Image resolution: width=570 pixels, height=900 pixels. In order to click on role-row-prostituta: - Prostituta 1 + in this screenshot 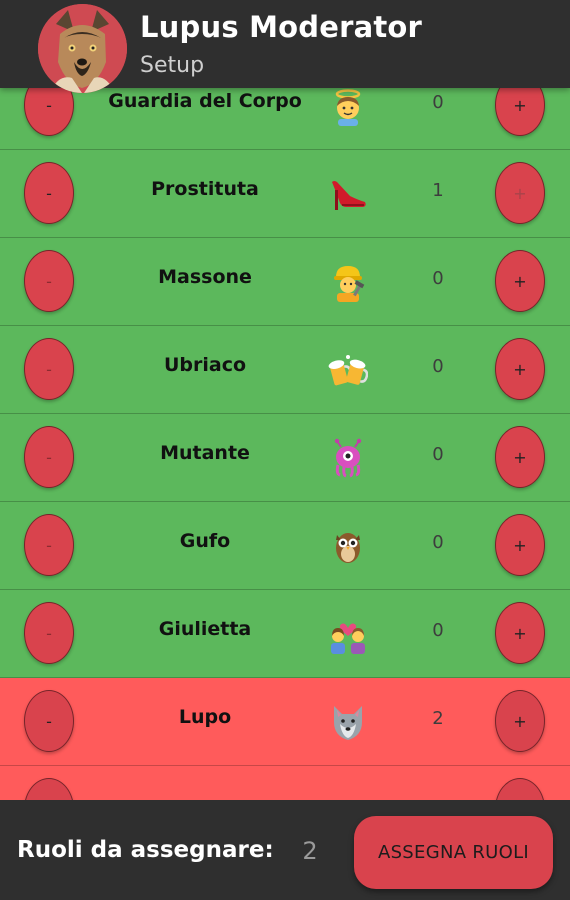, I will do `click(285, 194)`.